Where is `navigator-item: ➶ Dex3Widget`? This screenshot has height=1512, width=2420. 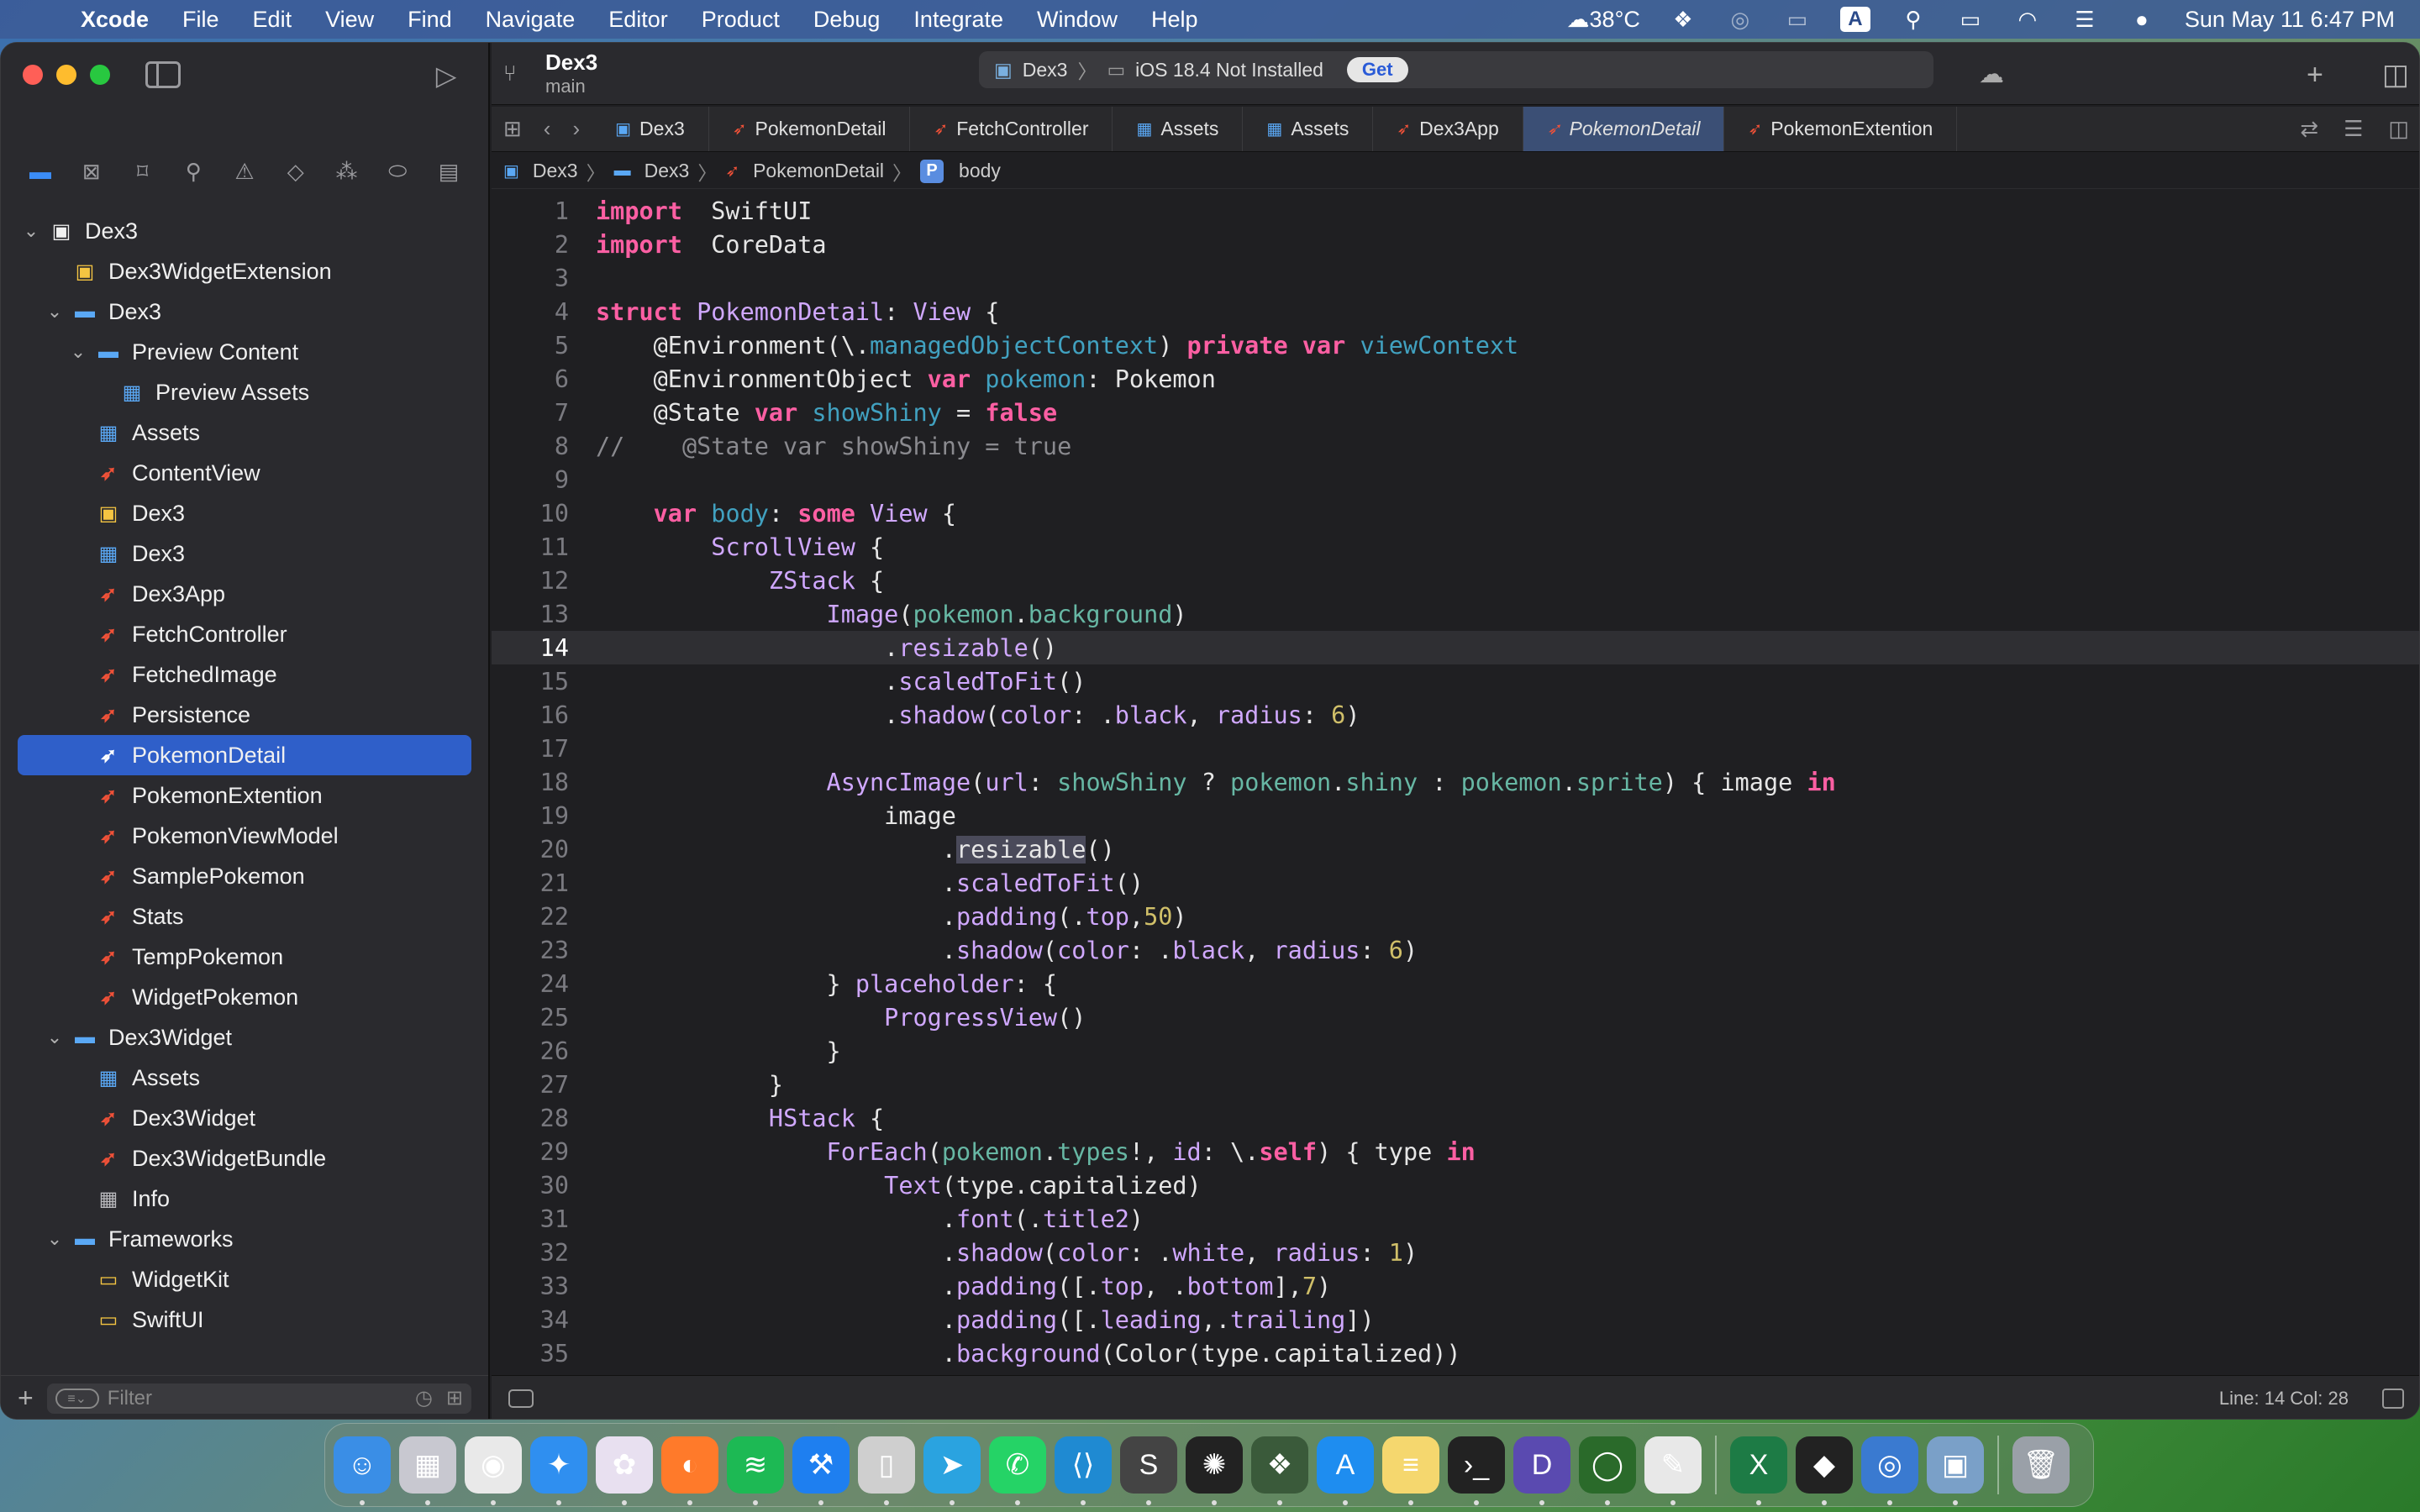 navigator-item: ➶ Dex3Widget is located at coordinates (244, 1118).